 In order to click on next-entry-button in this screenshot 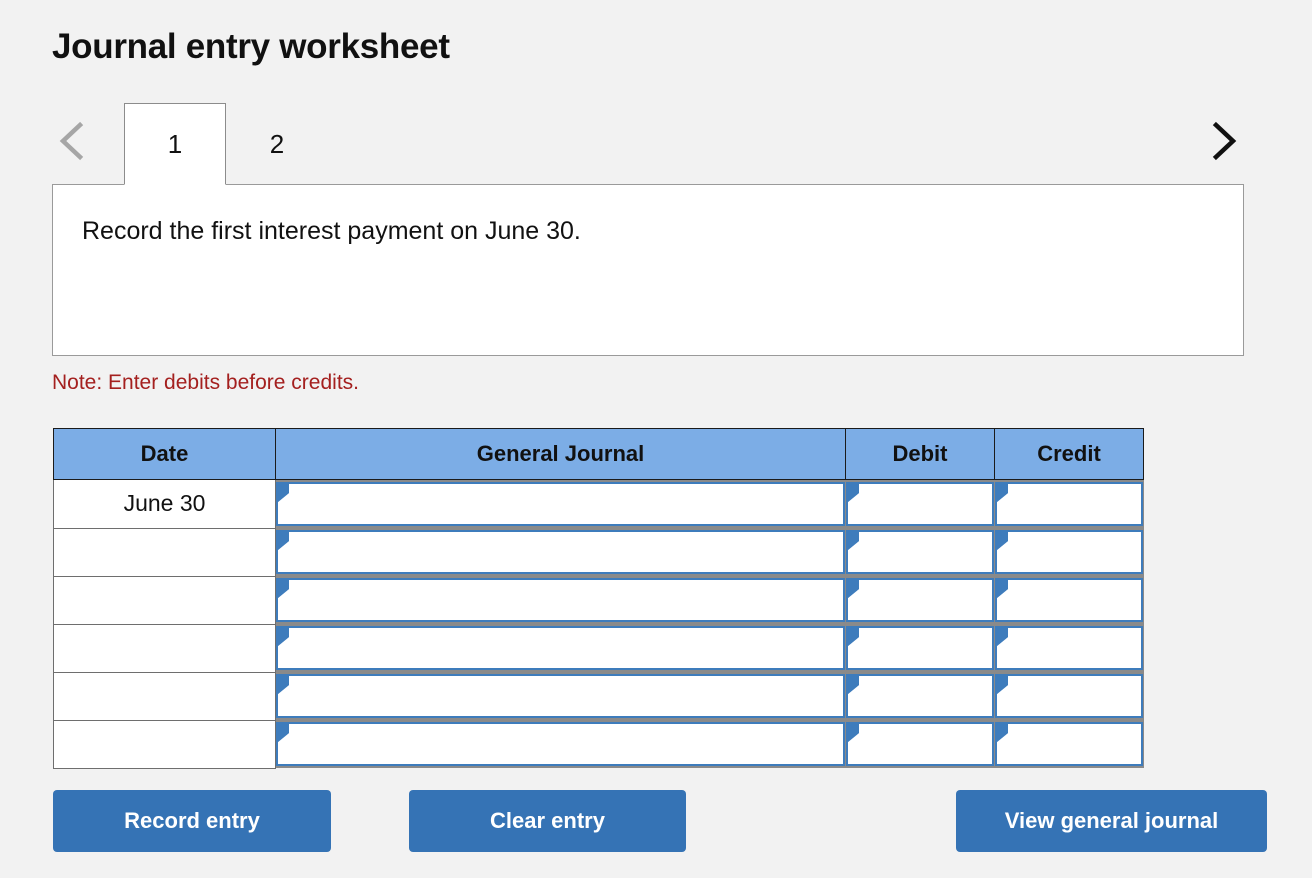, I will do `click(1224, 141)`.